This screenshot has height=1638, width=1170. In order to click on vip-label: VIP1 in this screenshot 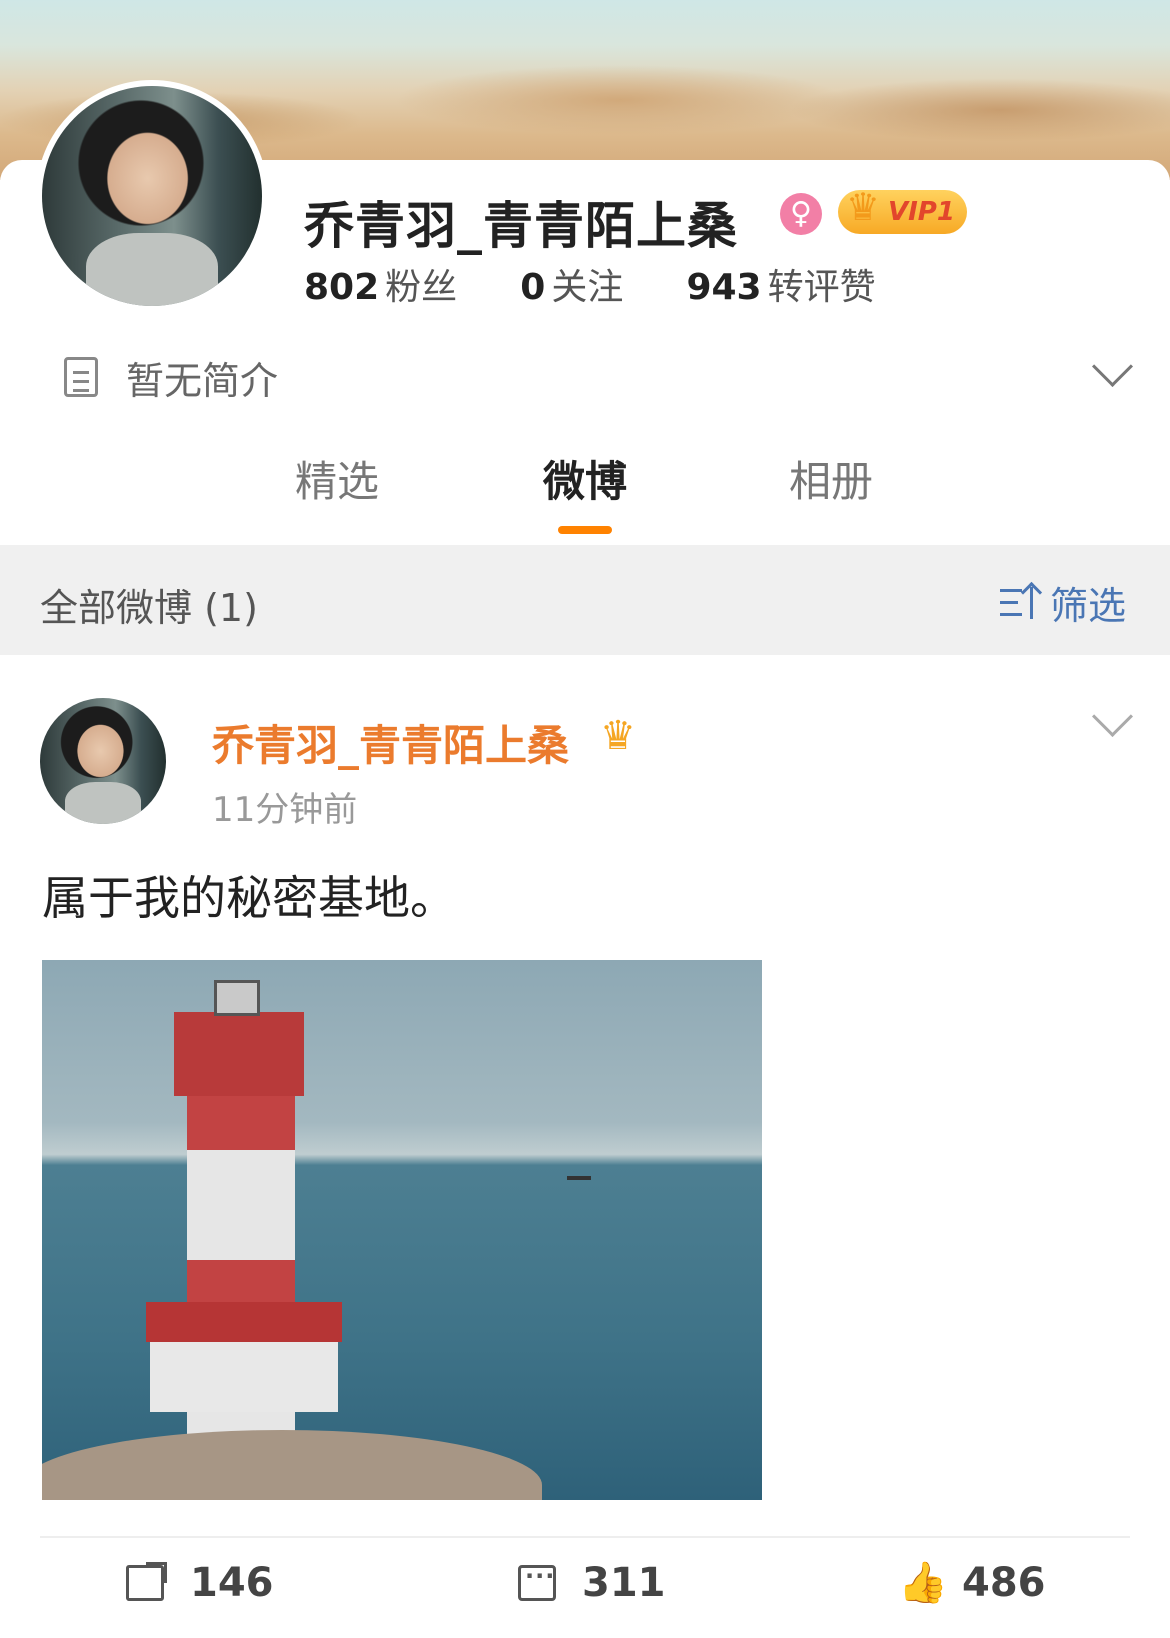, I will do `click(921, 212)`.